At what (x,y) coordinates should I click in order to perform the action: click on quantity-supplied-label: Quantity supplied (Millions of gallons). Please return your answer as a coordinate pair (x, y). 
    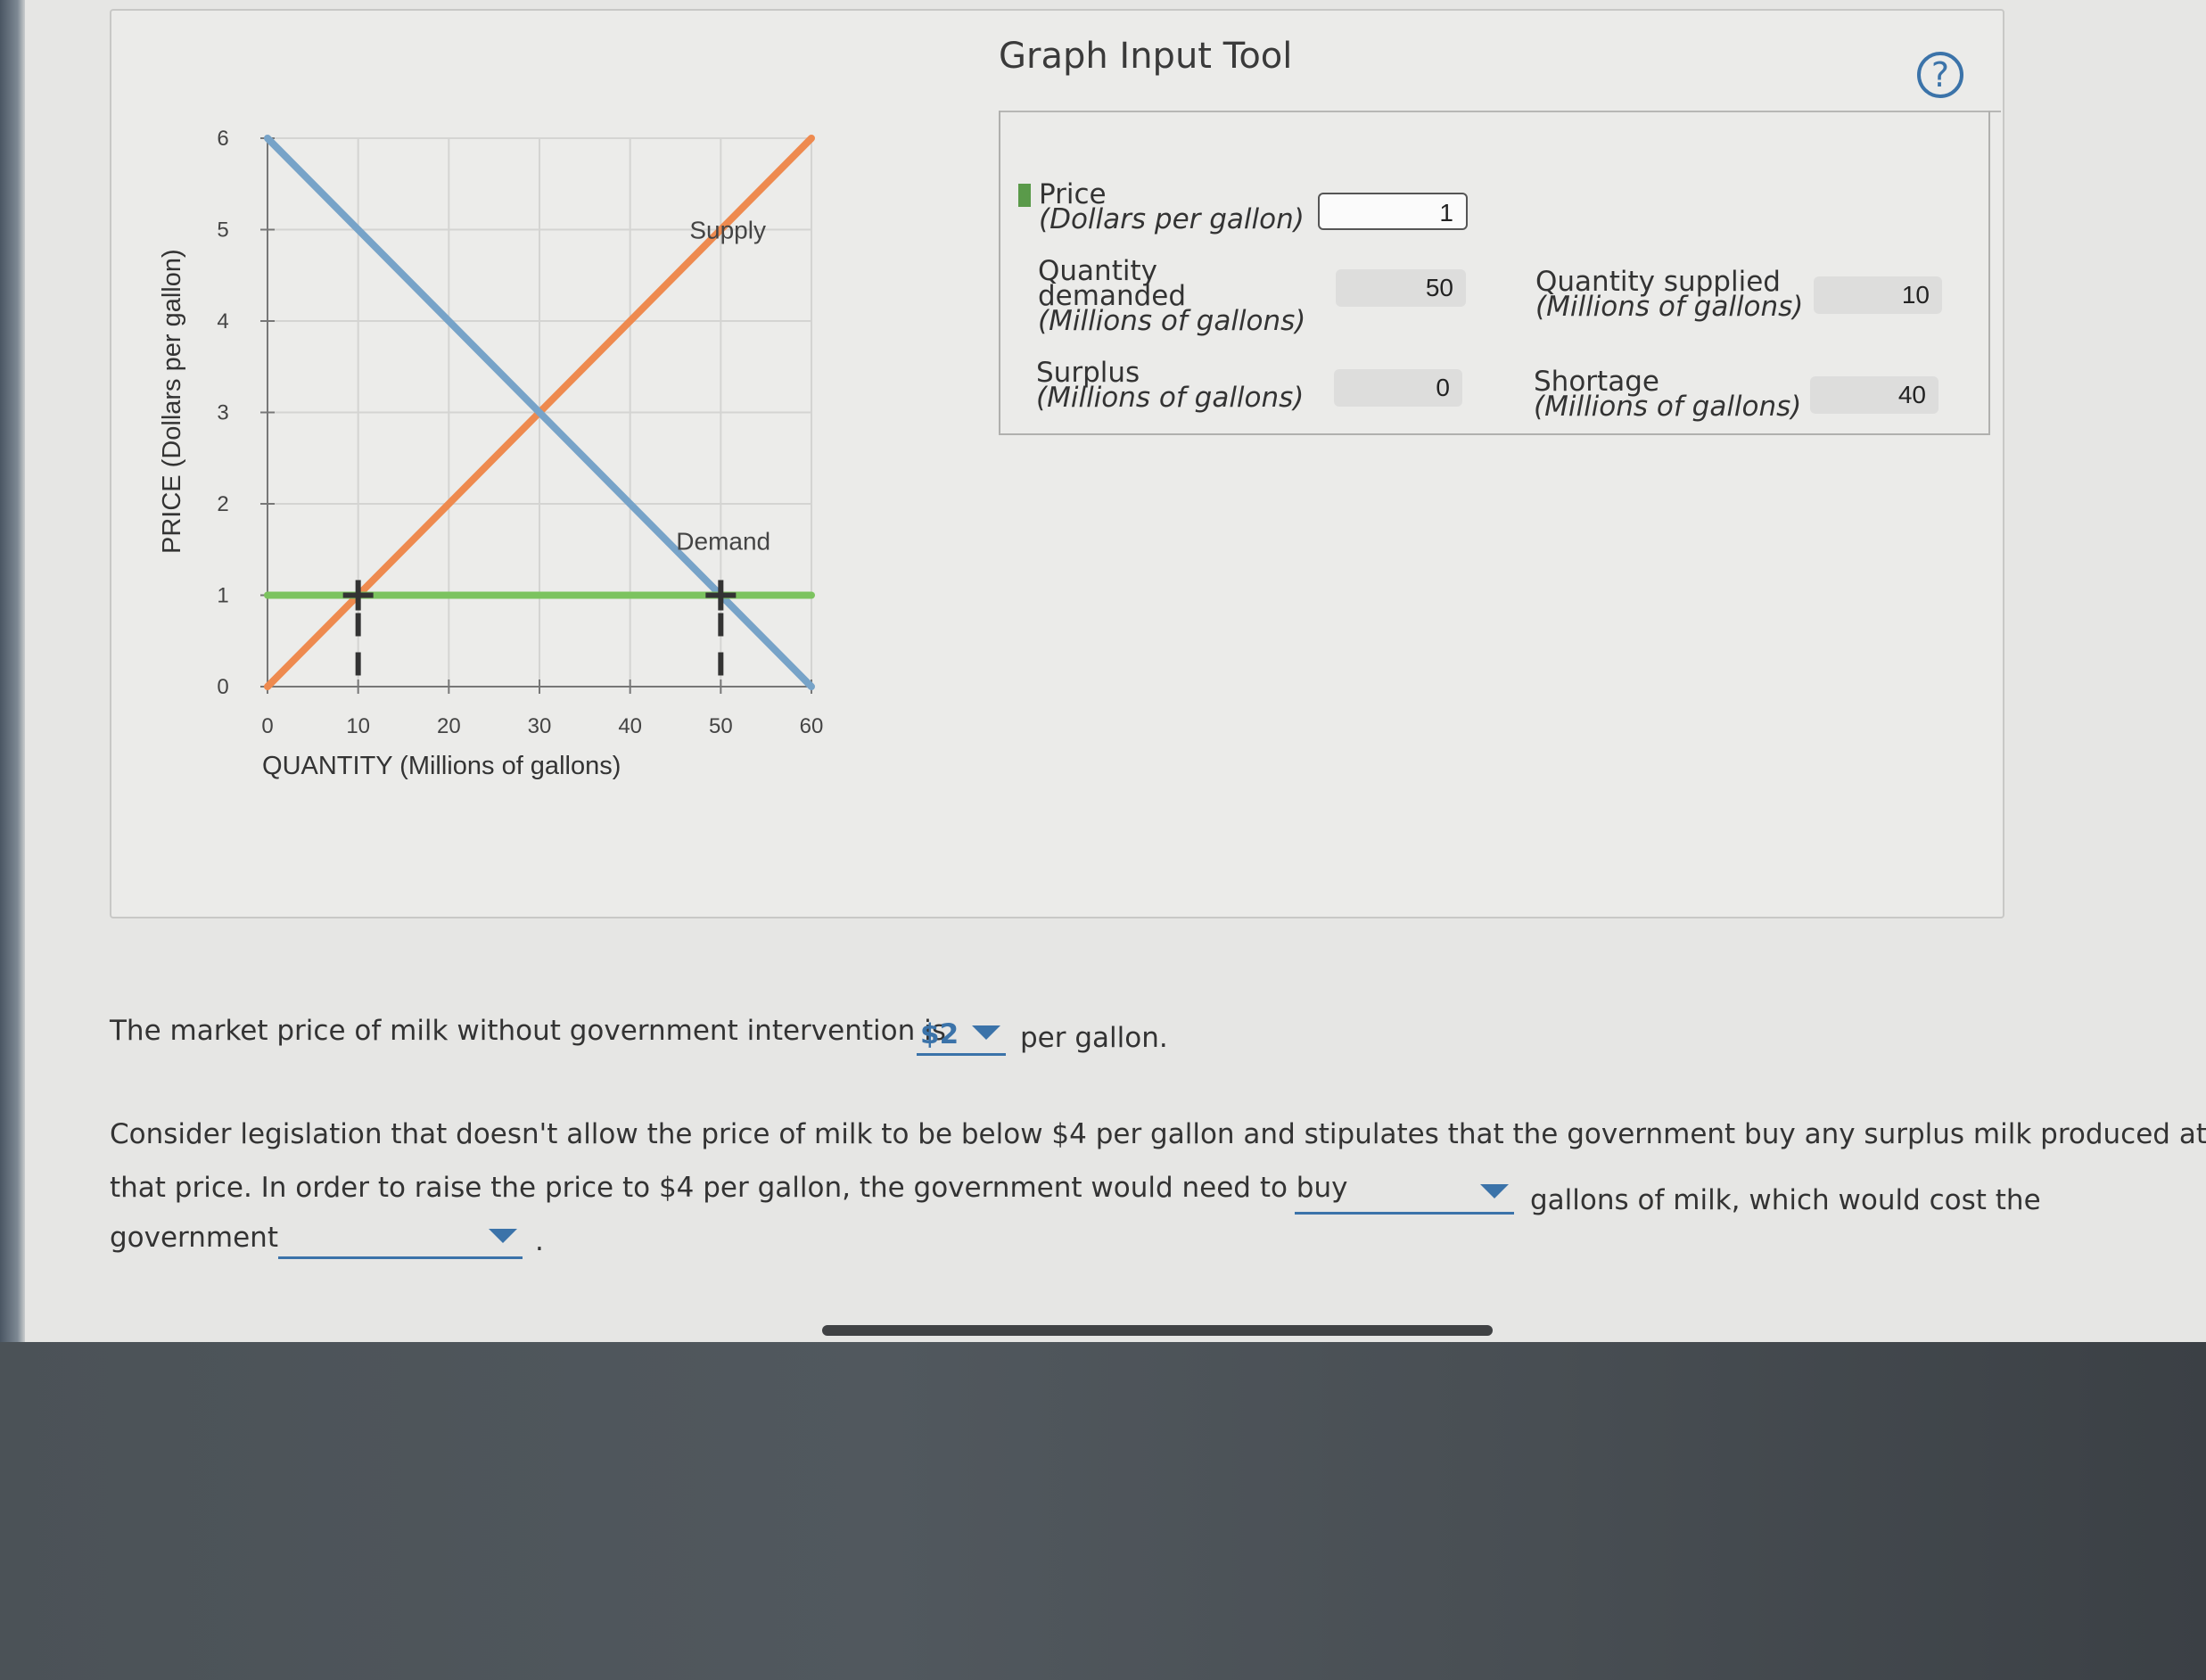
    Looking at the image, I should click on (1669, 295).